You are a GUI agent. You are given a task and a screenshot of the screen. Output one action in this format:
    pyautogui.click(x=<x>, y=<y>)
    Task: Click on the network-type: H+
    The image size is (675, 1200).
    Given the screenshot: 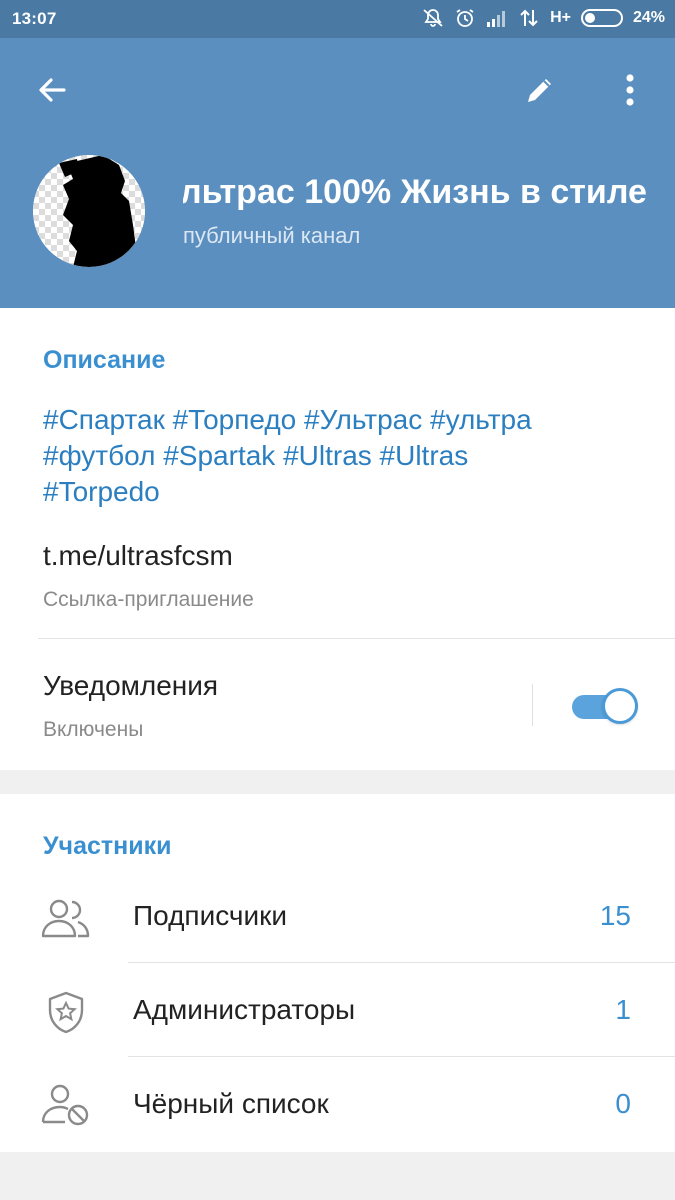 What is the action you would take?
    pyautogui.click(x=560, y=17)
    